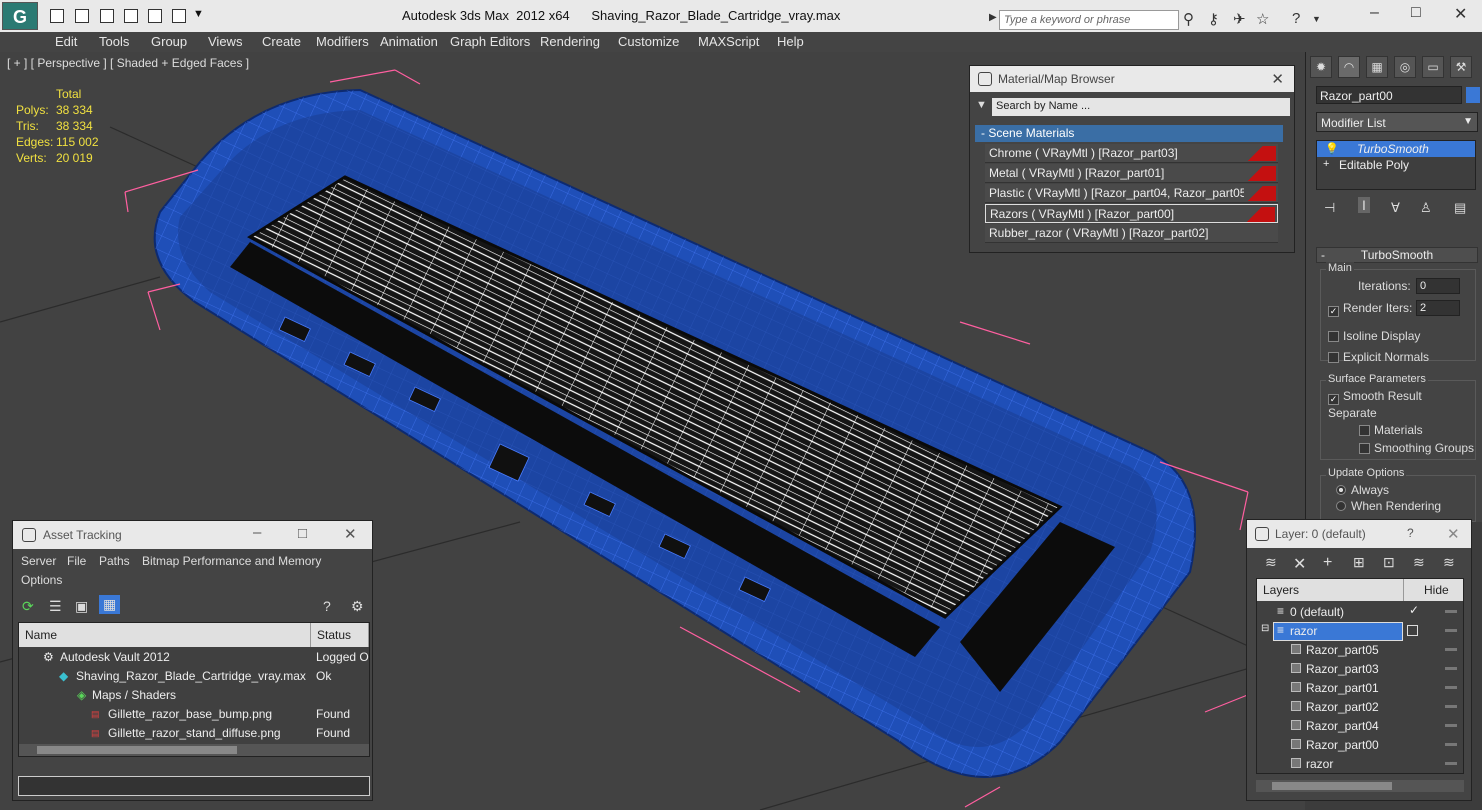 The height and width of the screenshot is (810, 1482). I want to click on layer-object-row: Razor_part04, so click(1360, 726).